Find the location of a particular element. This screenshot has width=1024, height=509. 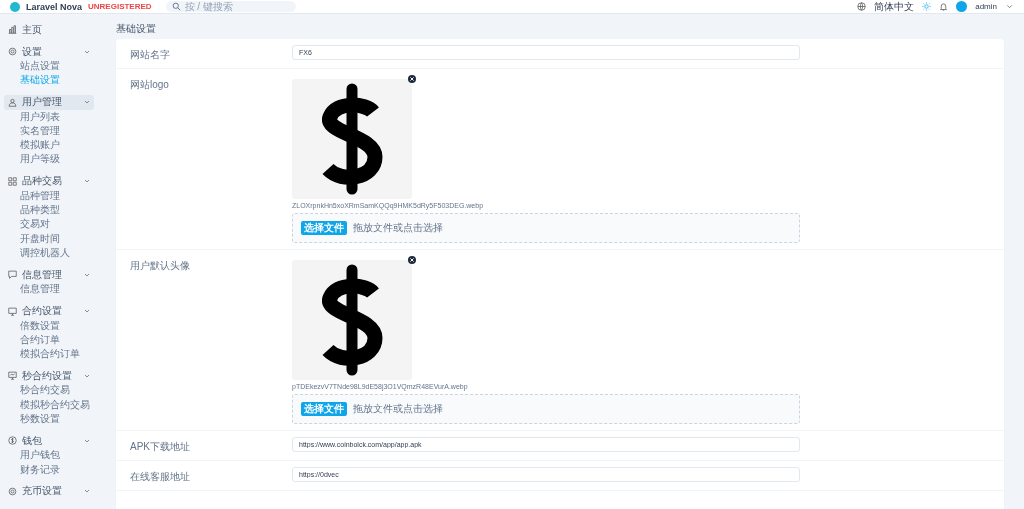

field-label: APK下载地址 is located at coordinates (160, 447).